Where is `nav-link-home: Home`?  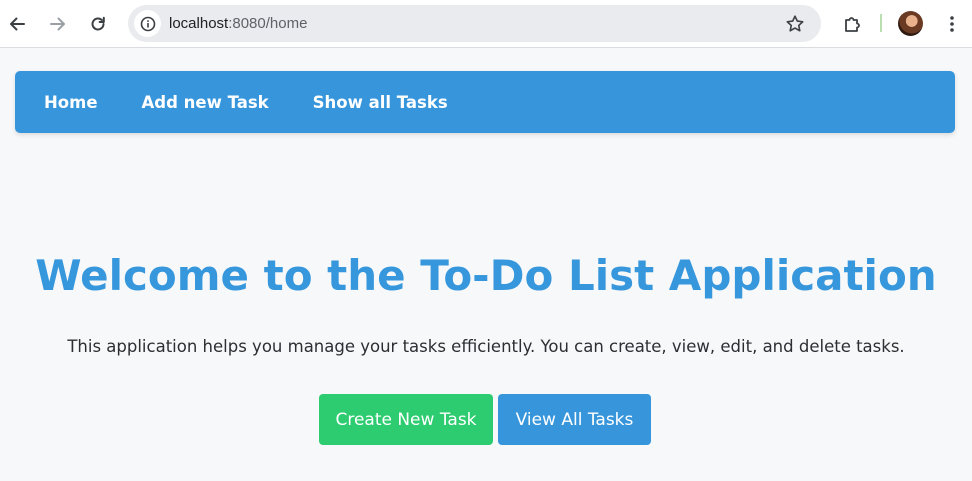
nav-link-home: Home is located at coordinates (71, 102).